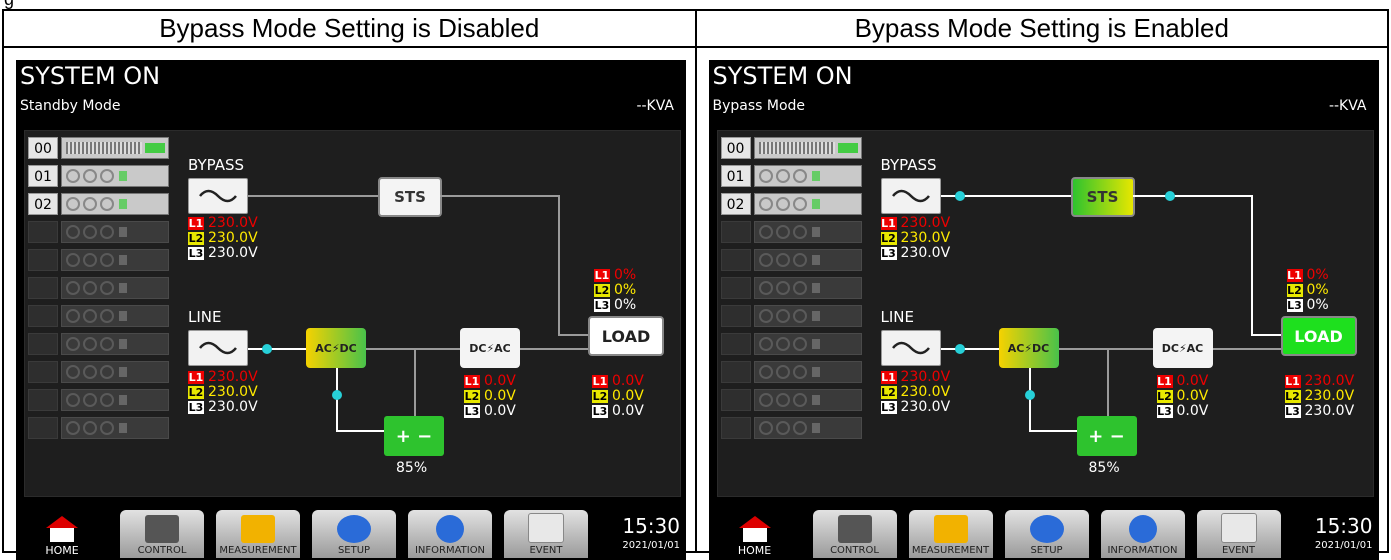 This screenshot has width=1391, height=560. Describe the element at coordinates (1041, 28) in the screenshot. I see `header-enabled: Bypass Mode Setting is Enabled` at that location.